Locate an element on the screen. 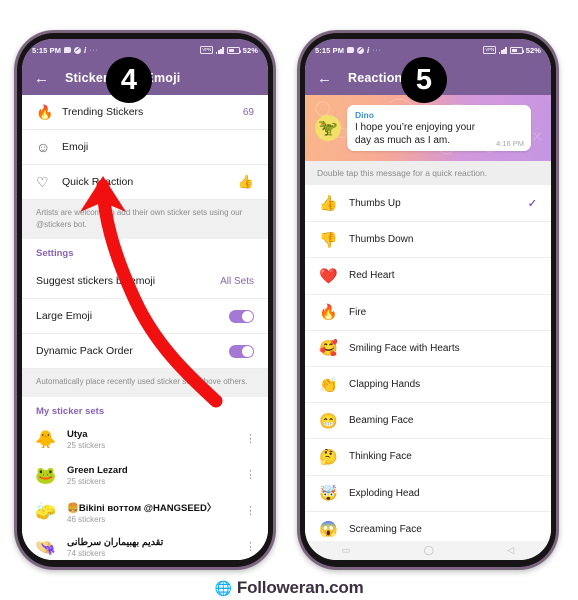 This screenshot has height=600, width=578. row-quick-reaction: ♡ Quick Reaction 👍 is located at coordinates (145, 182).